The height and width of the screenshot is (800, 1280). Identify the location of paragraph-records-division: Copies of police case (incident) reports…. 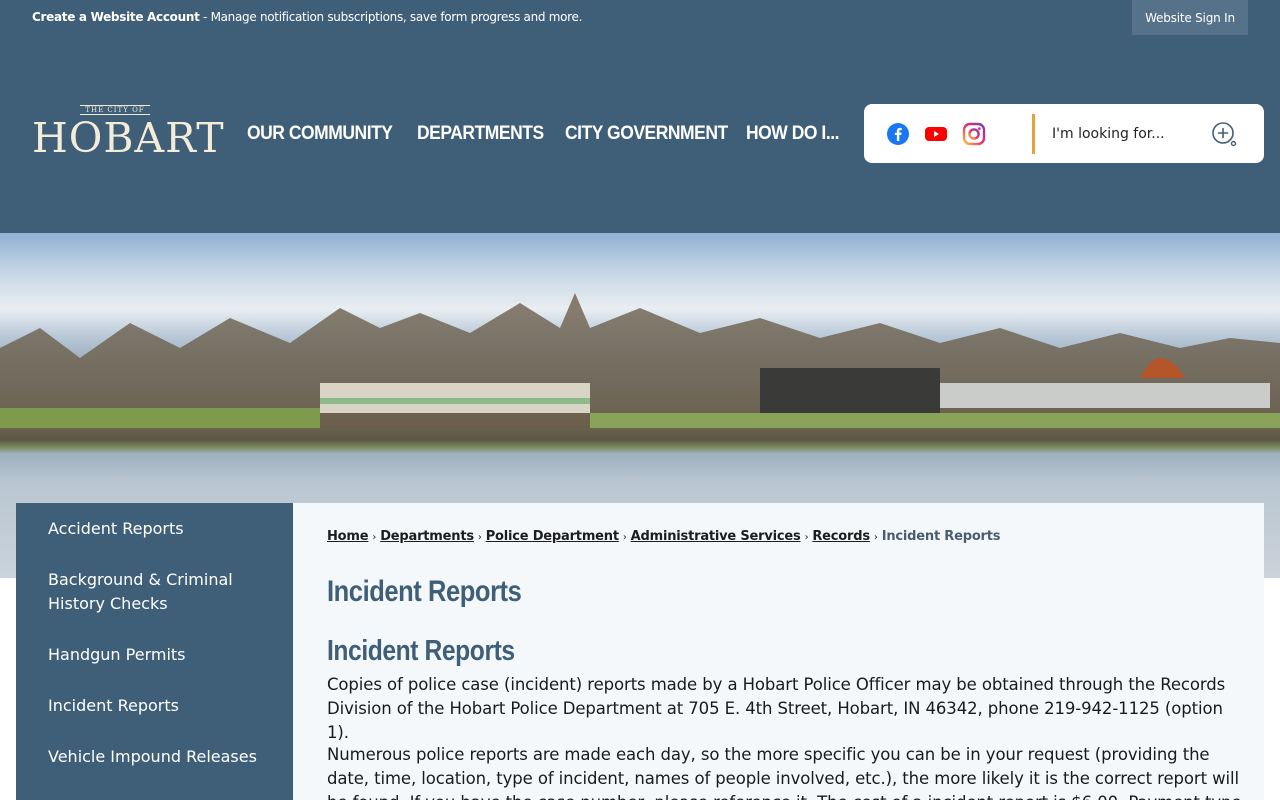
(776, 708).